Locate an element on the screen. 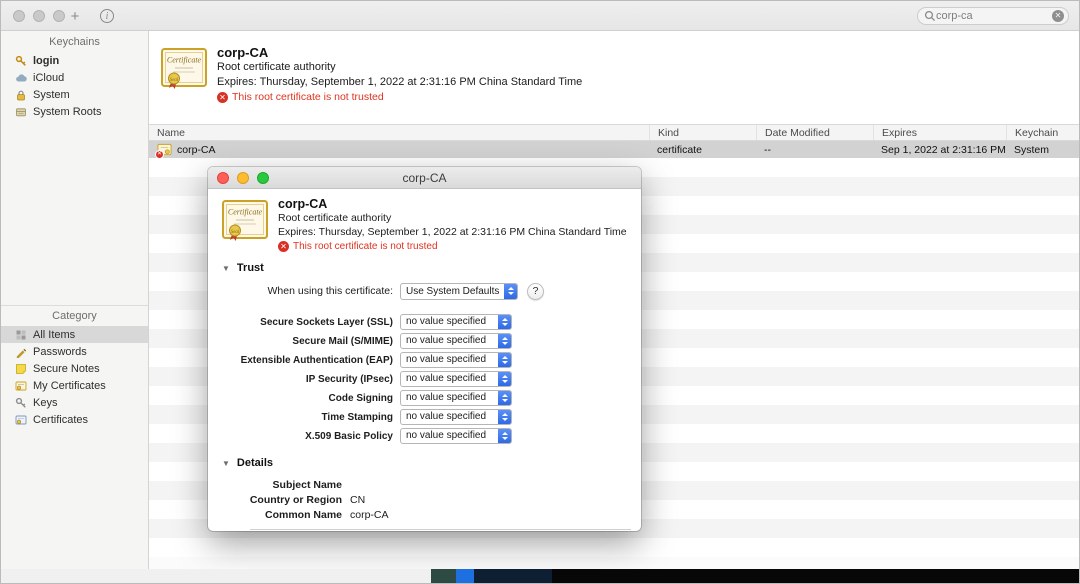  svg-text: Certificate is located at coordinates (245, 212).